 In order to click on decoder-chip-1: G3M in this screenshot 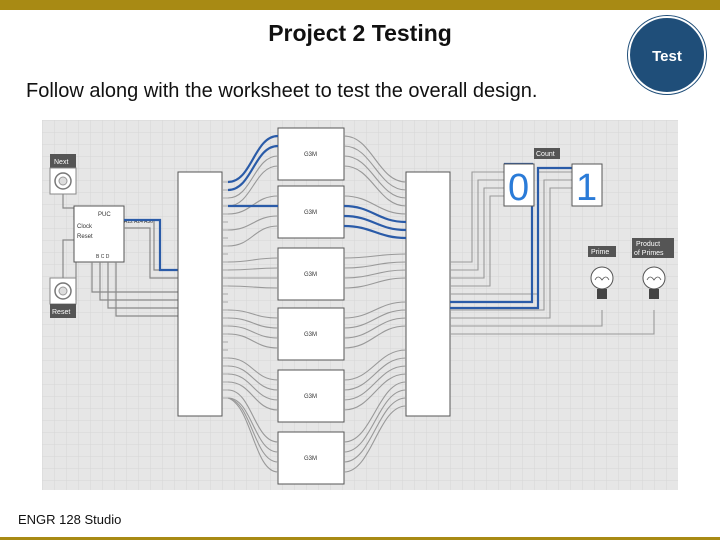, I will do `click(311, 154)`.